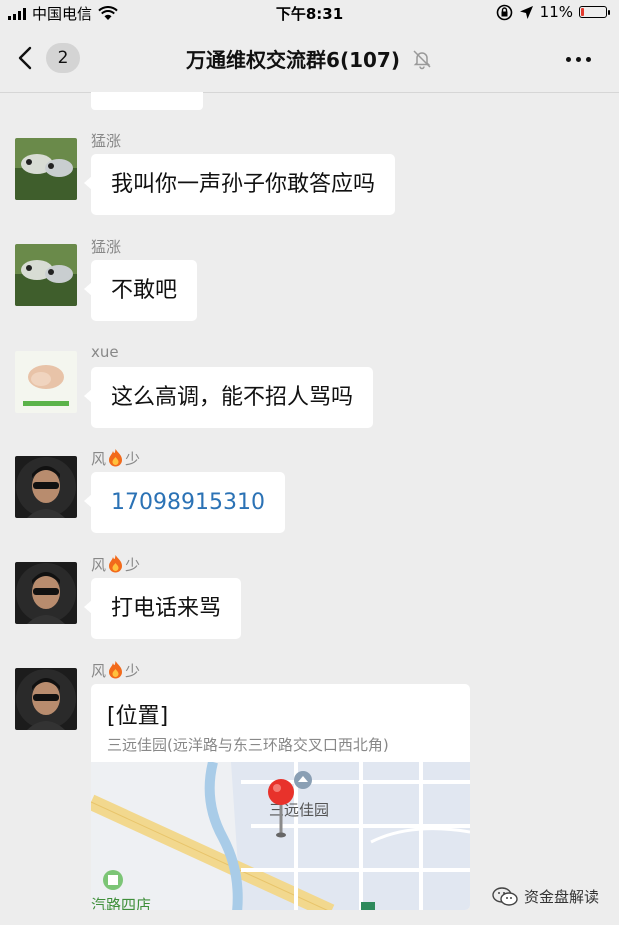  Describe the element at coordinates (281, 792) in the screenshot. I see `map-pin-icon` at that location.